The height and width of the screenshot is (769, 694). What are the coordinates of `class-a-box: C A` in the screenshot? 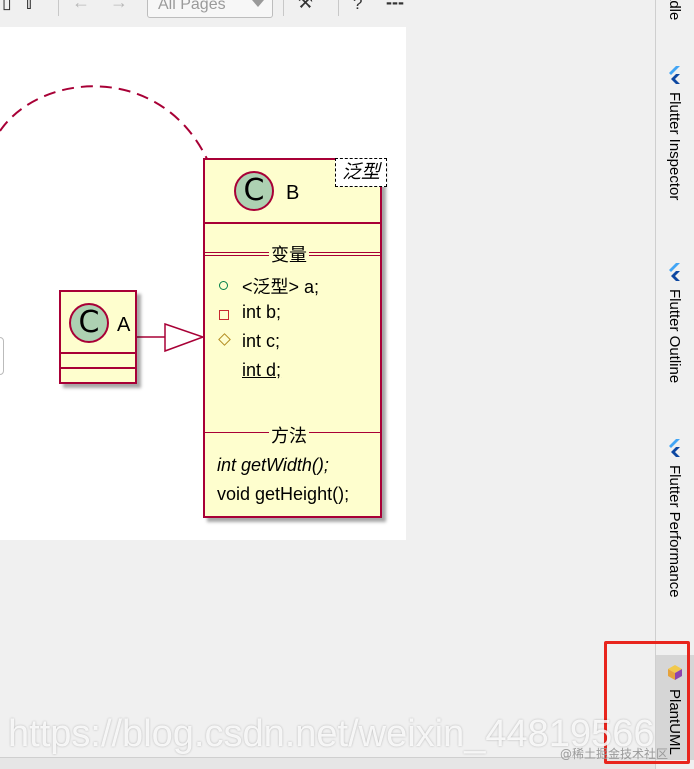 It's located at (98, 337).